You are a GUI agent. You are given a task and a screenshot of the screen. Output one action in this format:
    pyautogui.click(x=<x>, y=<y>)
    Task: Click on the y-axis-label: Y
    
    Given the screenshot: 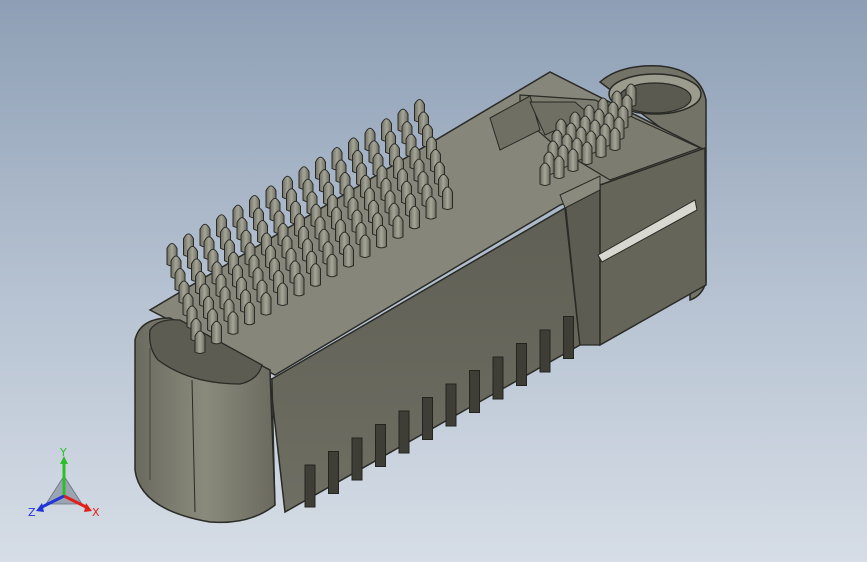 What is the action you would take?
    pyautogui.click(x=63, y=452)
    